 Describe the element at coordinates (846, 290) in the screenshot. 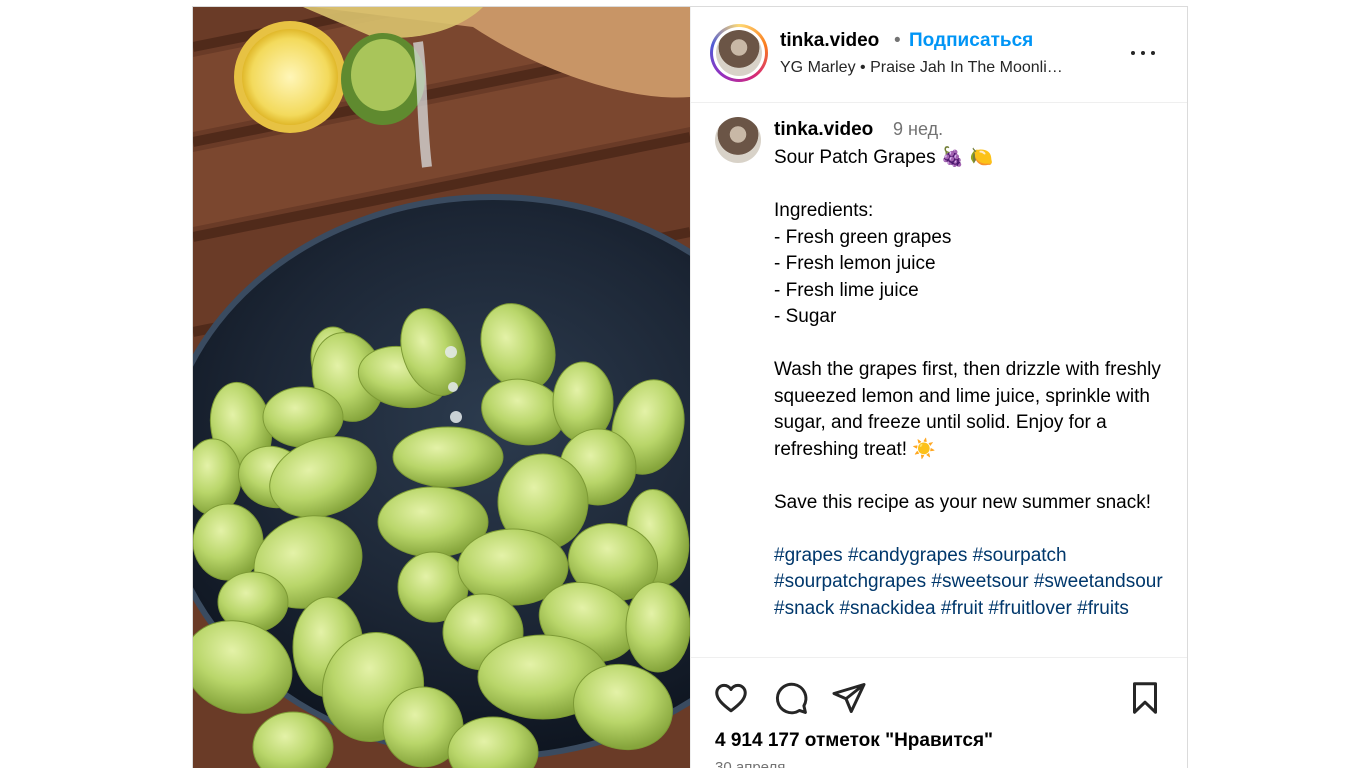

I see `ingredient-item: - Fresh lime juice` at that location.